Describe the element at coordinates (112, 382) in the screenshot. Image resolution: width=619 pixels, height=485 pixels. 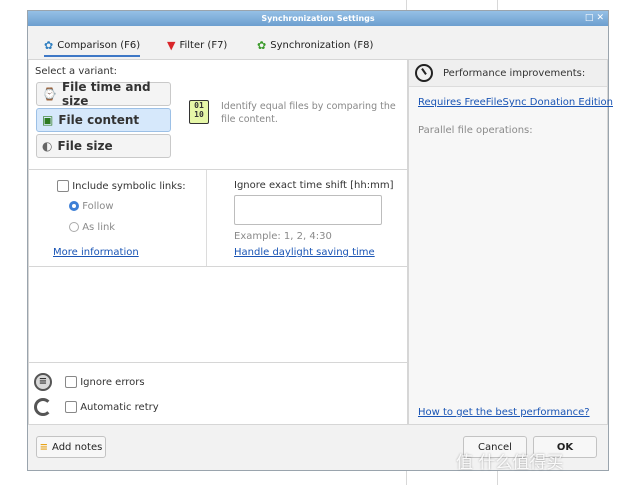
I see `ignore-errors-label: Ignore errors` at that location.